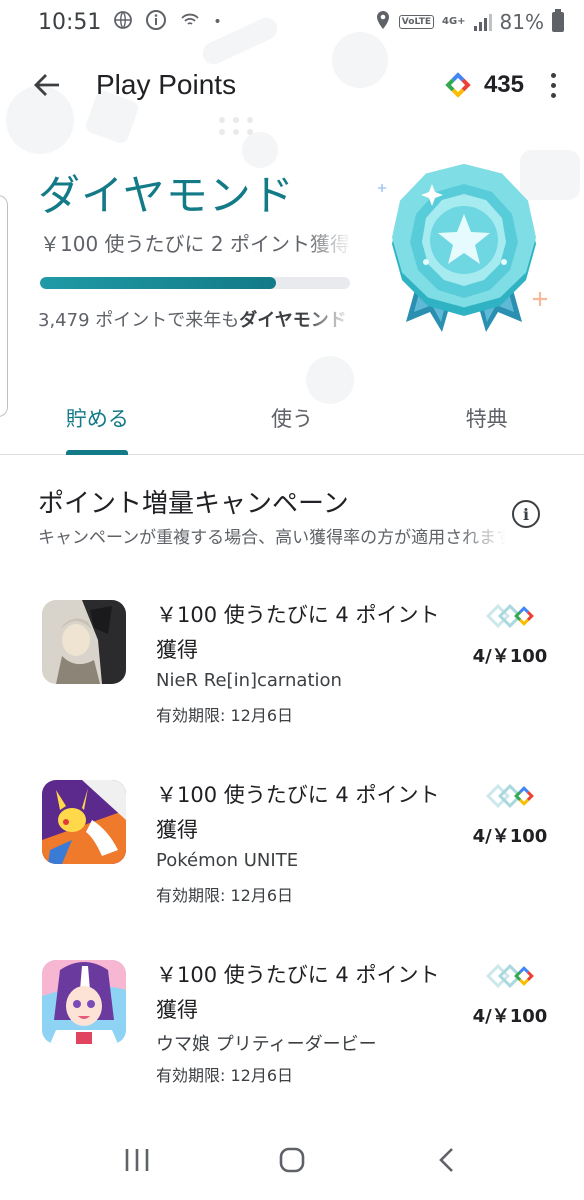 This screenshot has height=1200, width=584. I want to click on system-navigation-bar, so click(292, 1160).